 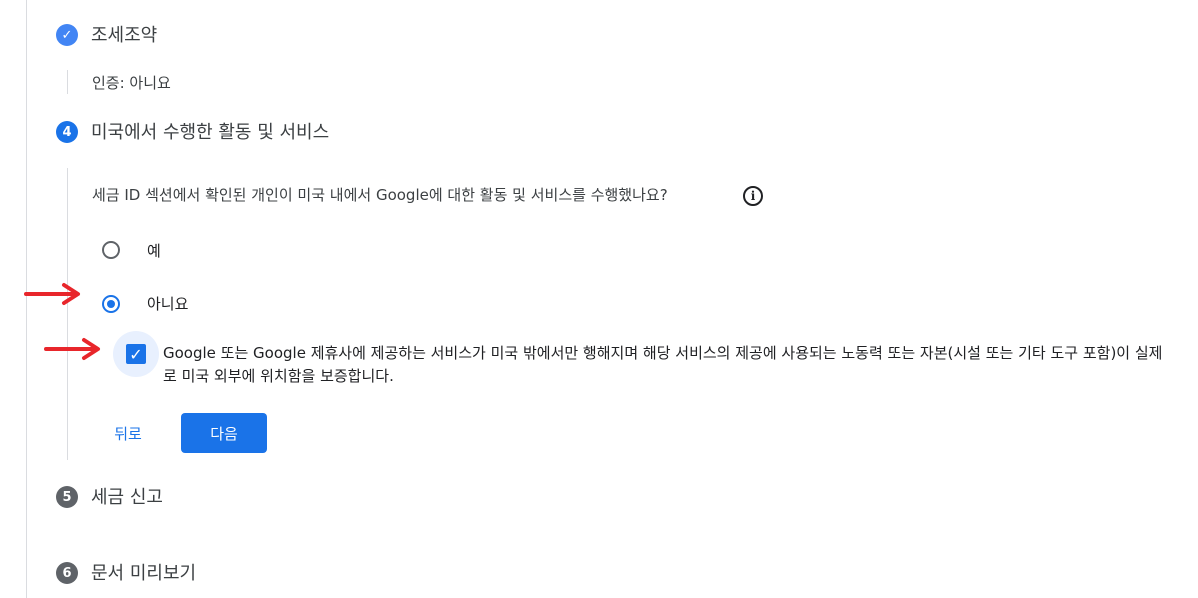 I want to click on checkmark-icon: ✓, so click(x=136, y=354).